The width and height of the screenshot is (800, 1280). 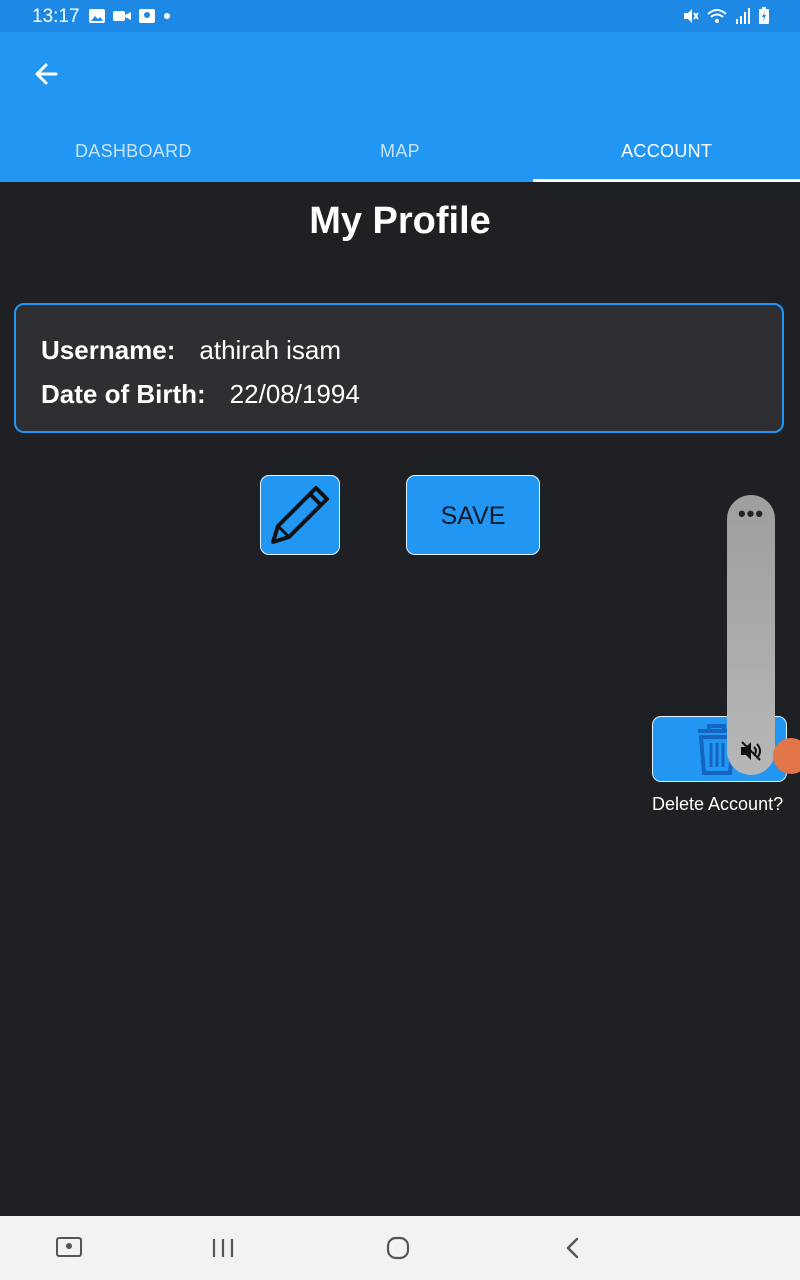 What do you see at coordinates (69, 1248) in the screenshot?
I see `recent-screenshot-icon` at bounding box center [69, 1248].